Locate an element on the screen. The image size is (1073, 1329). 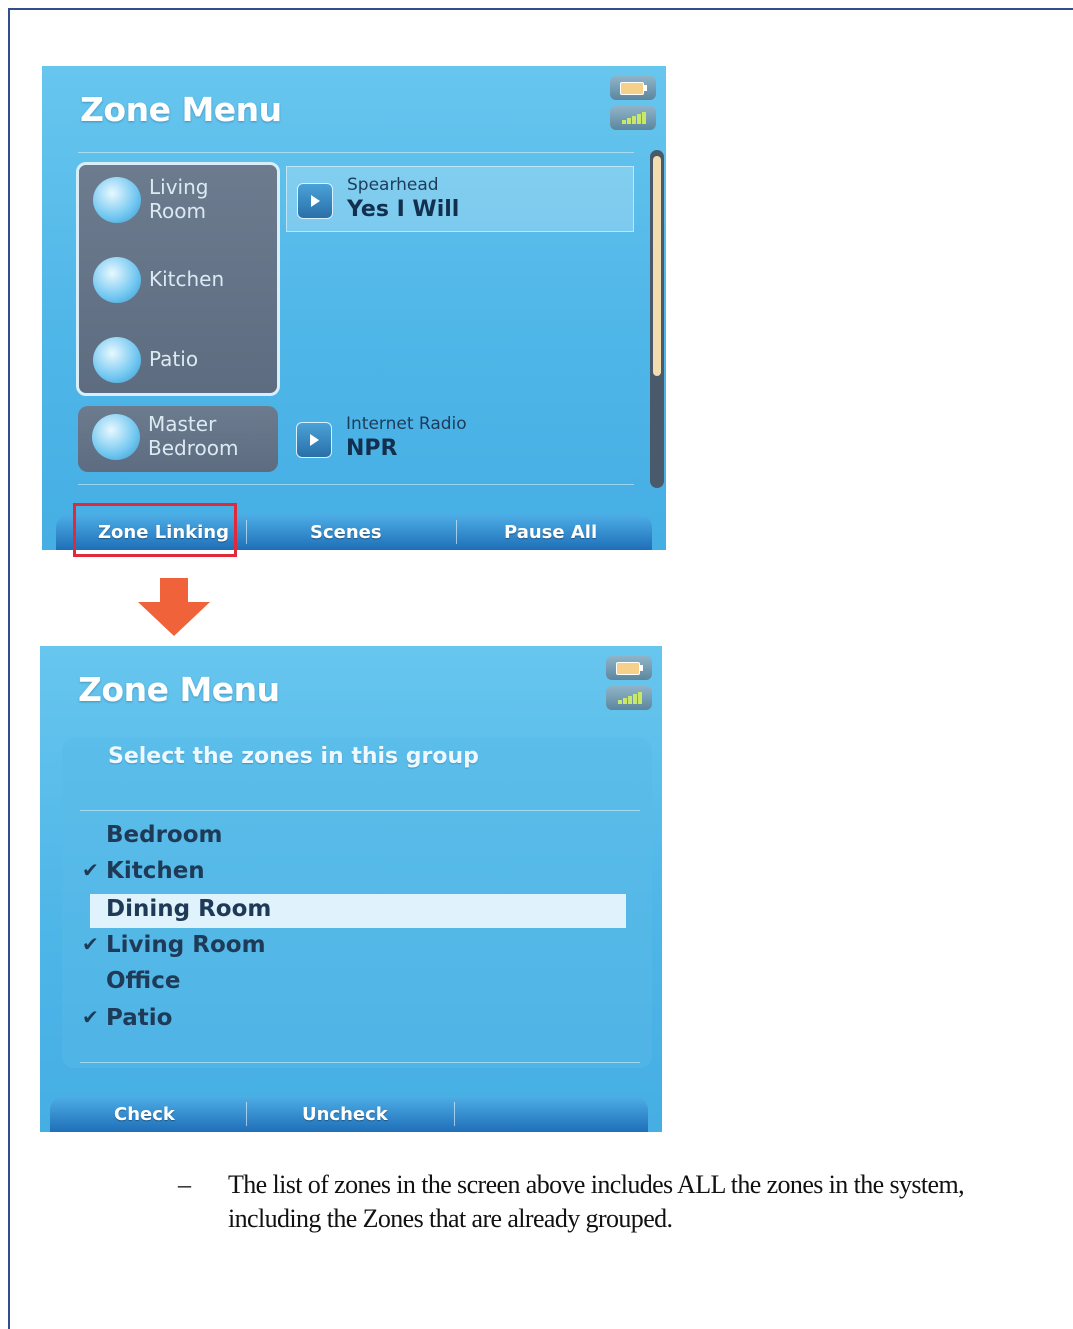
zone-name: Patio is located at coordinates (139, 1018).